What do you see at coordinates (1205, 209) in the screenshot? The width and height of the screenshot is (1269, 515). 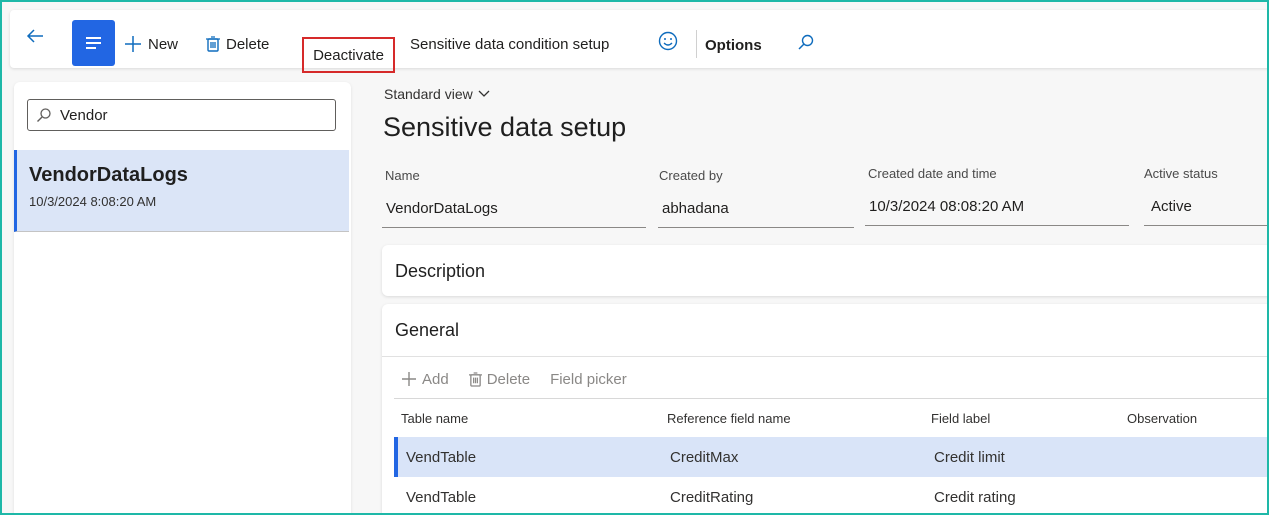 I see `active-status-field: Active` at bounding box center [1205, 209].